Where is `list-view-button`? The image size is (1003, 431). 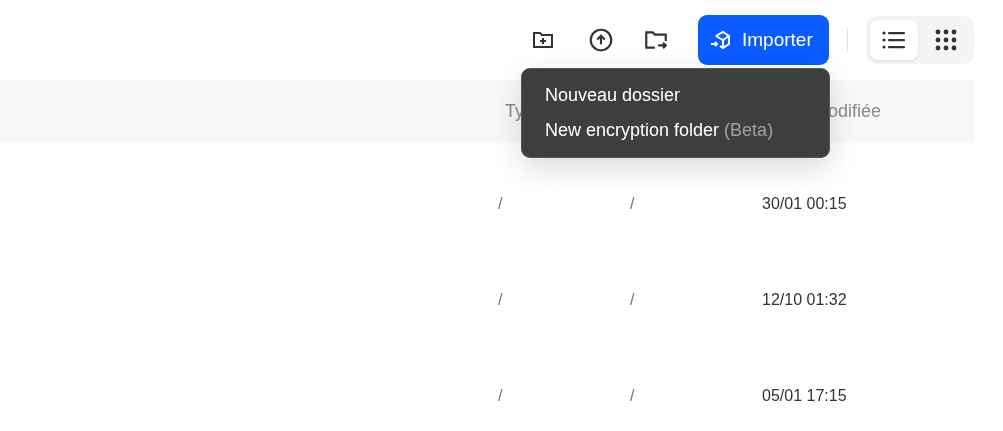
list-view-button is located at coordinates (894, 40).